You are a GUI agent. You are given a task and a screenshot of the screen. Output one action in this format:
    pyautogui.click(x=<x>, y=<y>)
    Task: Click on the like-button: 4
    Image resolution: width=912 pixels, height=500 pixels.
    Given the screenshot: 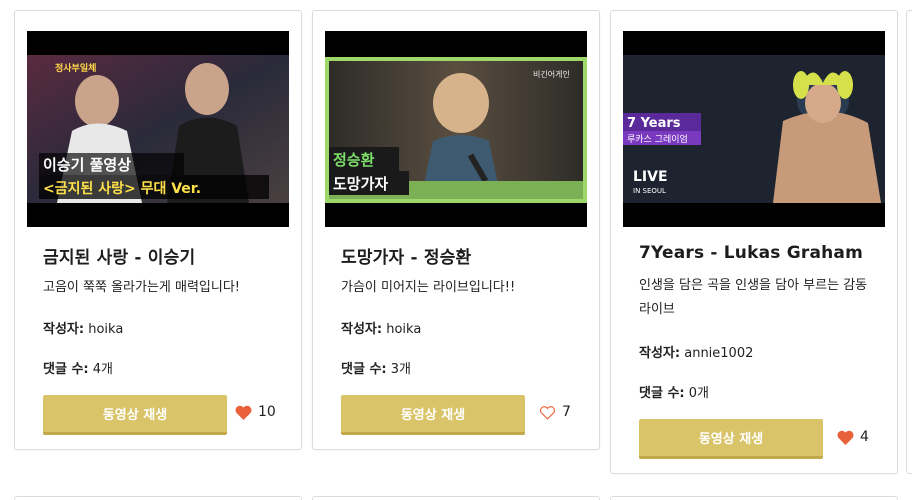 What is the action you would take?
    pyautogui.click(x=853, y=437)
    